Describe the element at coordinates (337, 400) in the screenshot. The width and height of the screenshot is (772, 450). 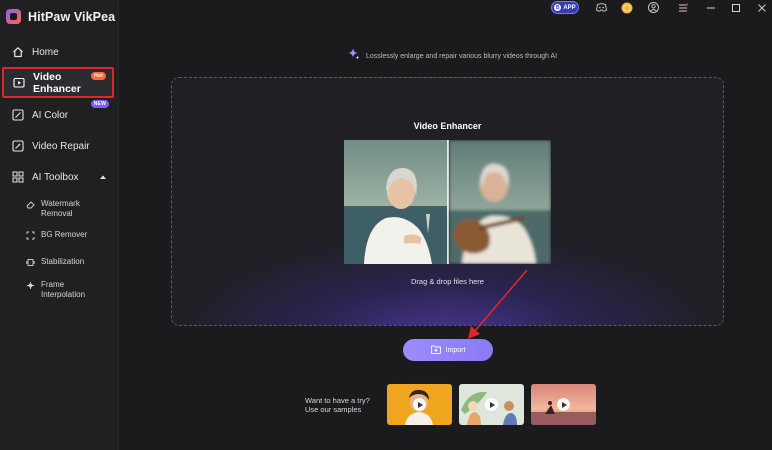
I see `samples-prompt-line1: Want to have a try?` at that location.